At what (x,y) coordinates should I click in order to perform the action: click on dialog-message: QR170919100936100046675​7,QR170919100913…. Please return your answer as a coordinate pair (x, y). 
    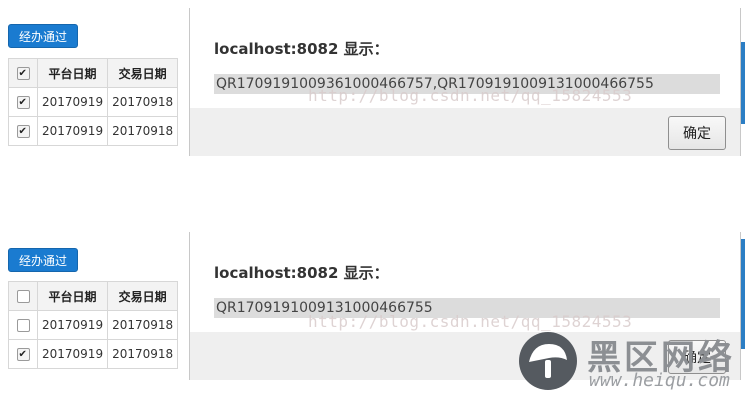
    Looking at the image, I should click on (467, 84).